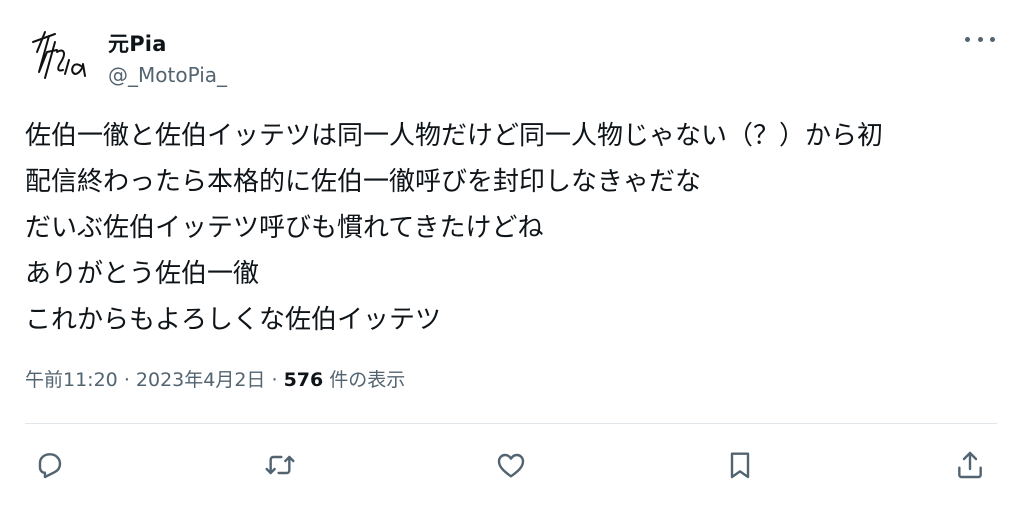 This screenshot has height=514, width=1024. I want to click on tweet-meta: 午前11:20 · 2023年4月2日 · 576 件の表示, so click(215, 378).